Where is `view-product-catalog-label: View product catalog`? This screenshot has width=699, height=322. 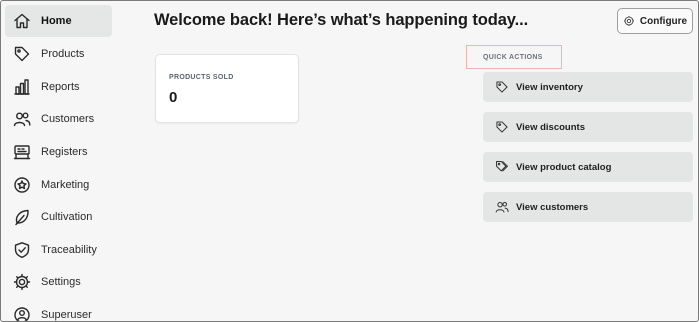
view-product-catalog-label: View product catalog is located at coordinates (564, 167).